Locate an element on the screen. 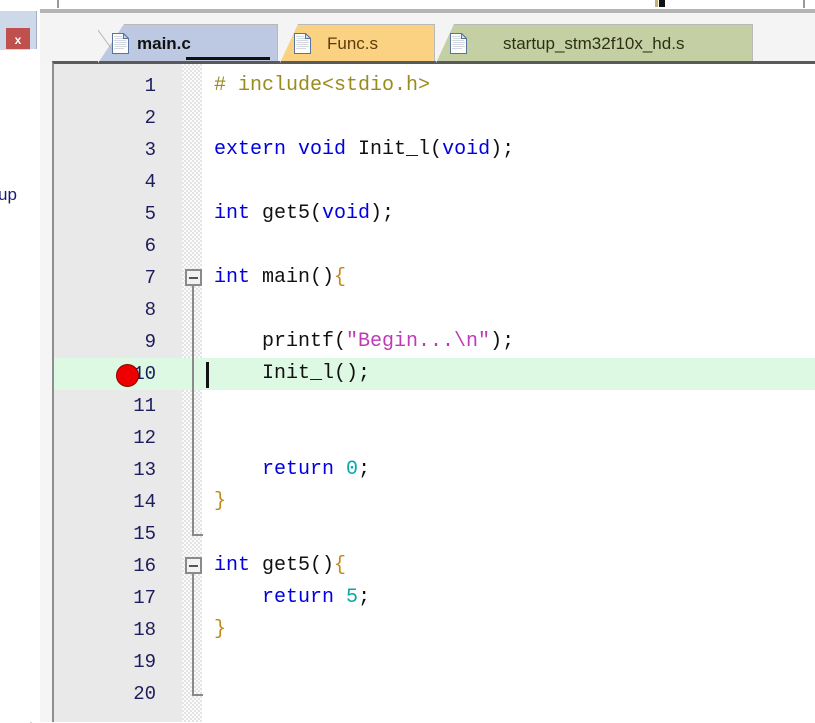 This screenshot has width=815, height=723. code-line: 20 is located at coordinates (434, 694).